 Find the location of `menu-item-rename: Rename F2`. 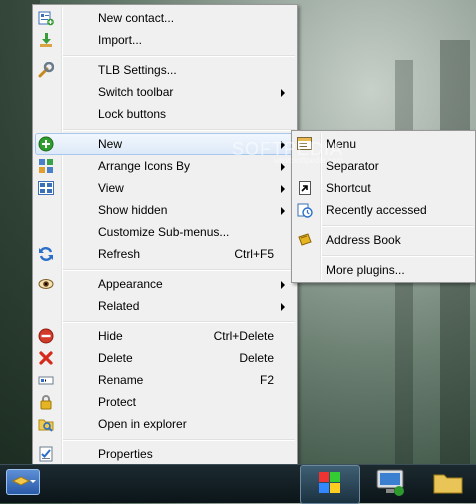

menu-item-rename: Rename F2 is located at coordinates (165, 380).